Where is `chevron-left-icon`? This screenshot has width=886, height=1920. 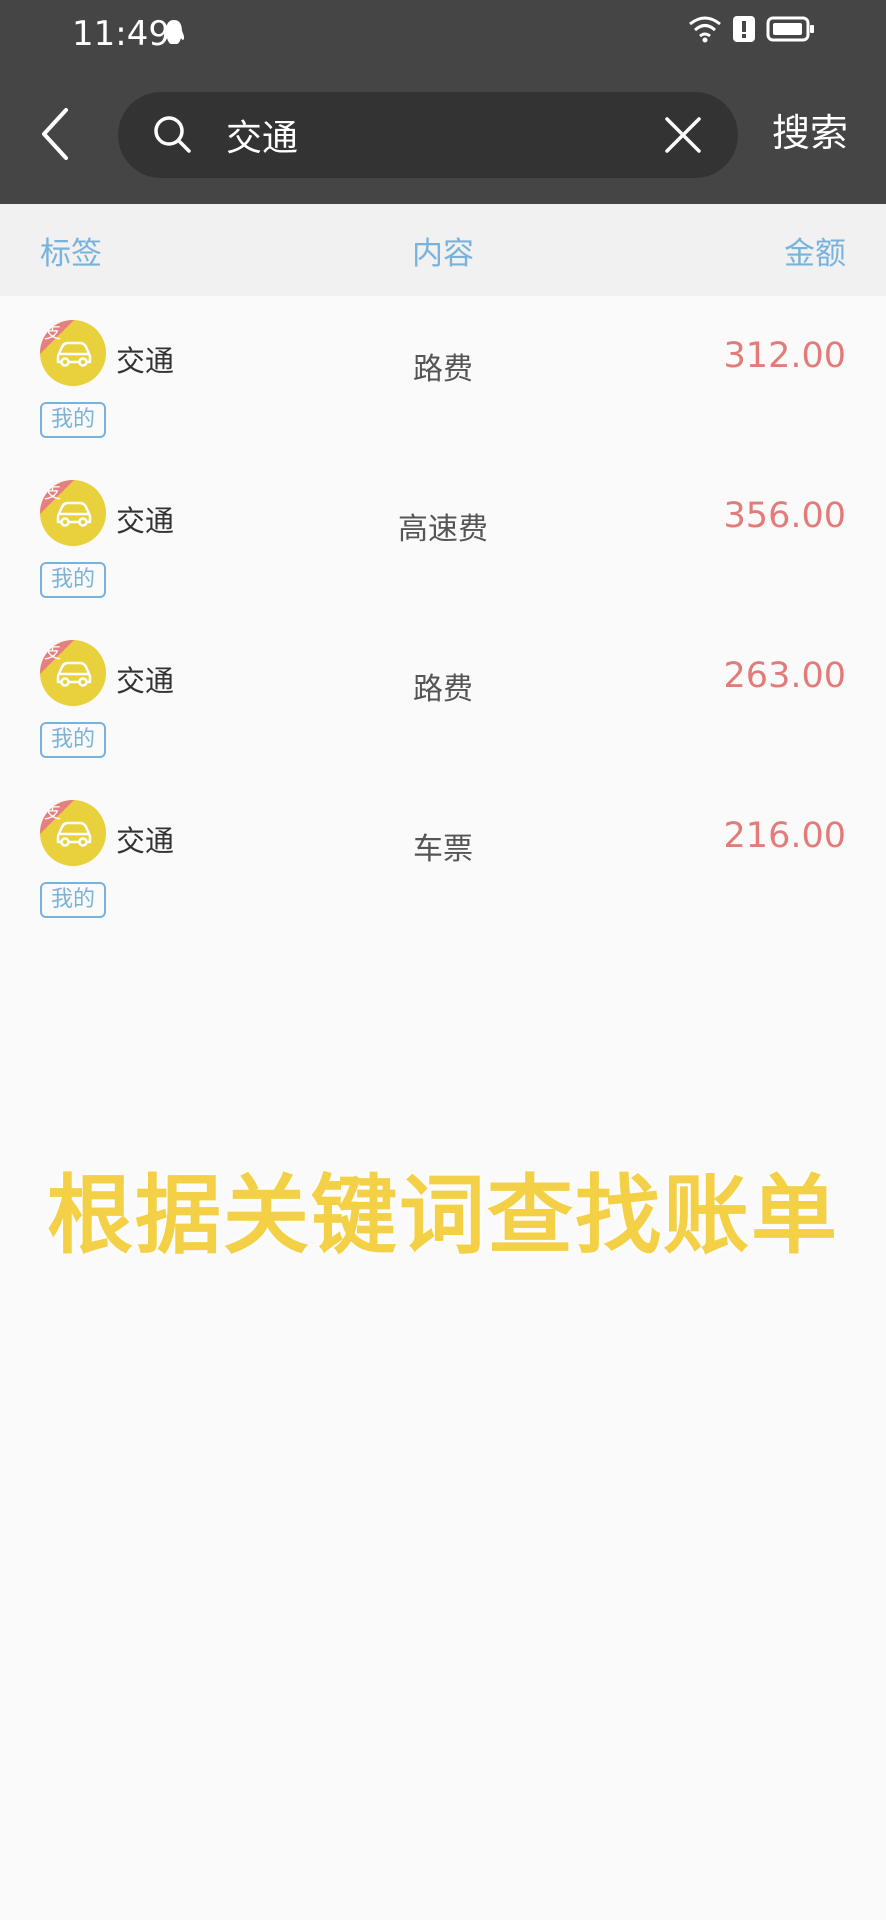 chevron-left-icon is located at coordinates (55, 134).